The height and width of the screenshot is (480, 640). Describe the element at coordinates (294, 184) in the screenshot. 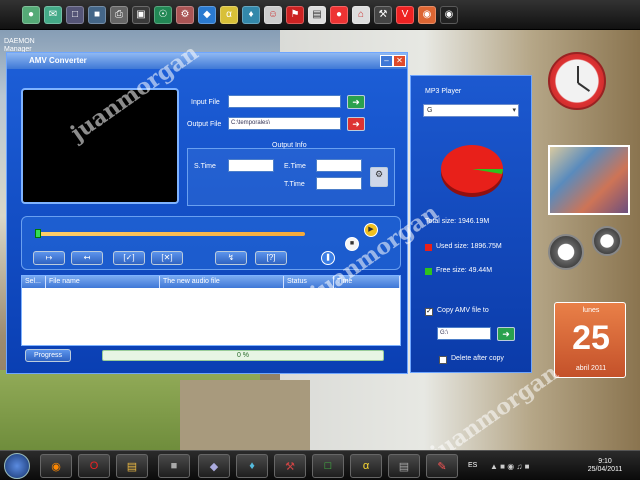

I see `t-time-label: T.Time` at that location.